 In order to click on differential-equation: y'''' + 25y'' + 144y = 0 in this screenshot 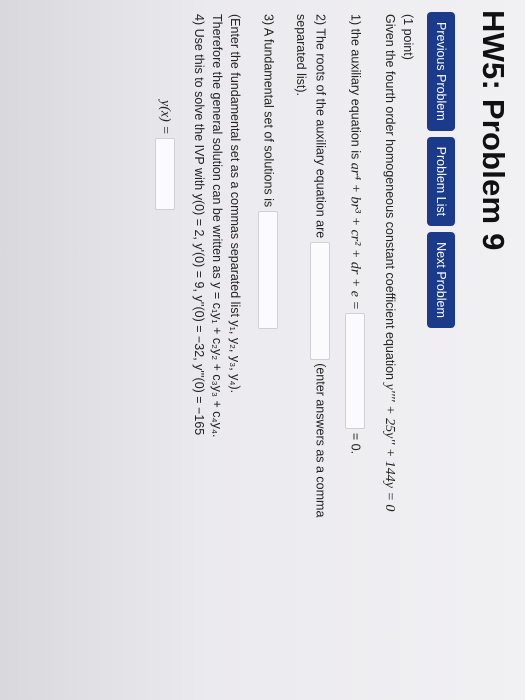, I will do `click(389, 447)`.